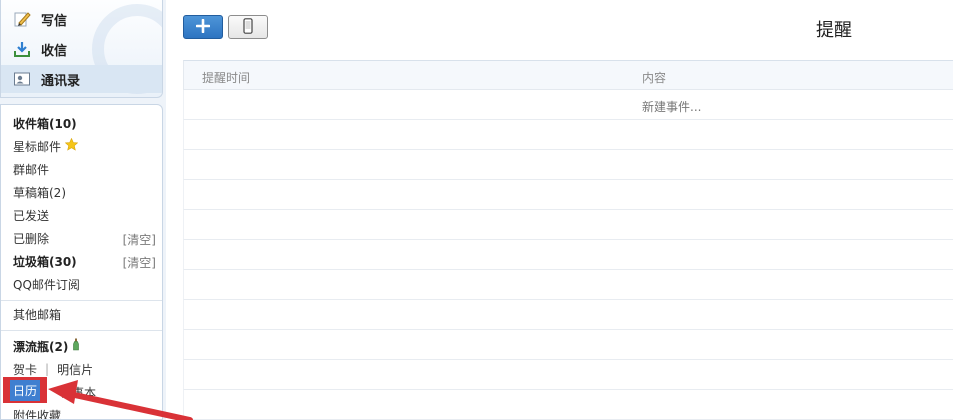  I want to click on folder-attachments: 附件收藏, so click(37, 412).